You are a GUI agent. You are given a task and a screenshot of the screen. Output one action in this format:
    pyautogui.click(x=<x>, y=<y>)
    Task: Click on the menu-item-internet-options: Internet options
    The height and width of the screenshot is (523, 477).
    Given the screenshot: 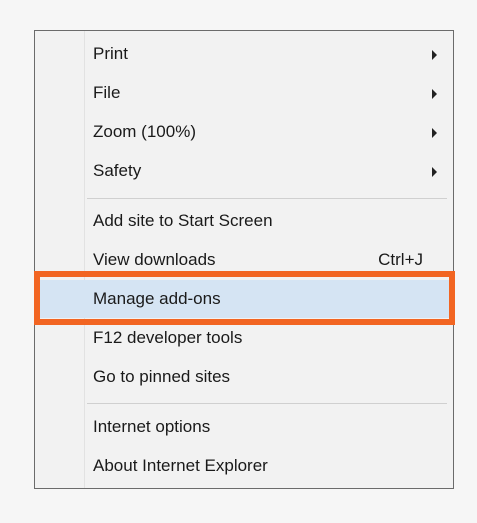 What is the action you would take?
    pyautogui.click(x=244, y=427)
    